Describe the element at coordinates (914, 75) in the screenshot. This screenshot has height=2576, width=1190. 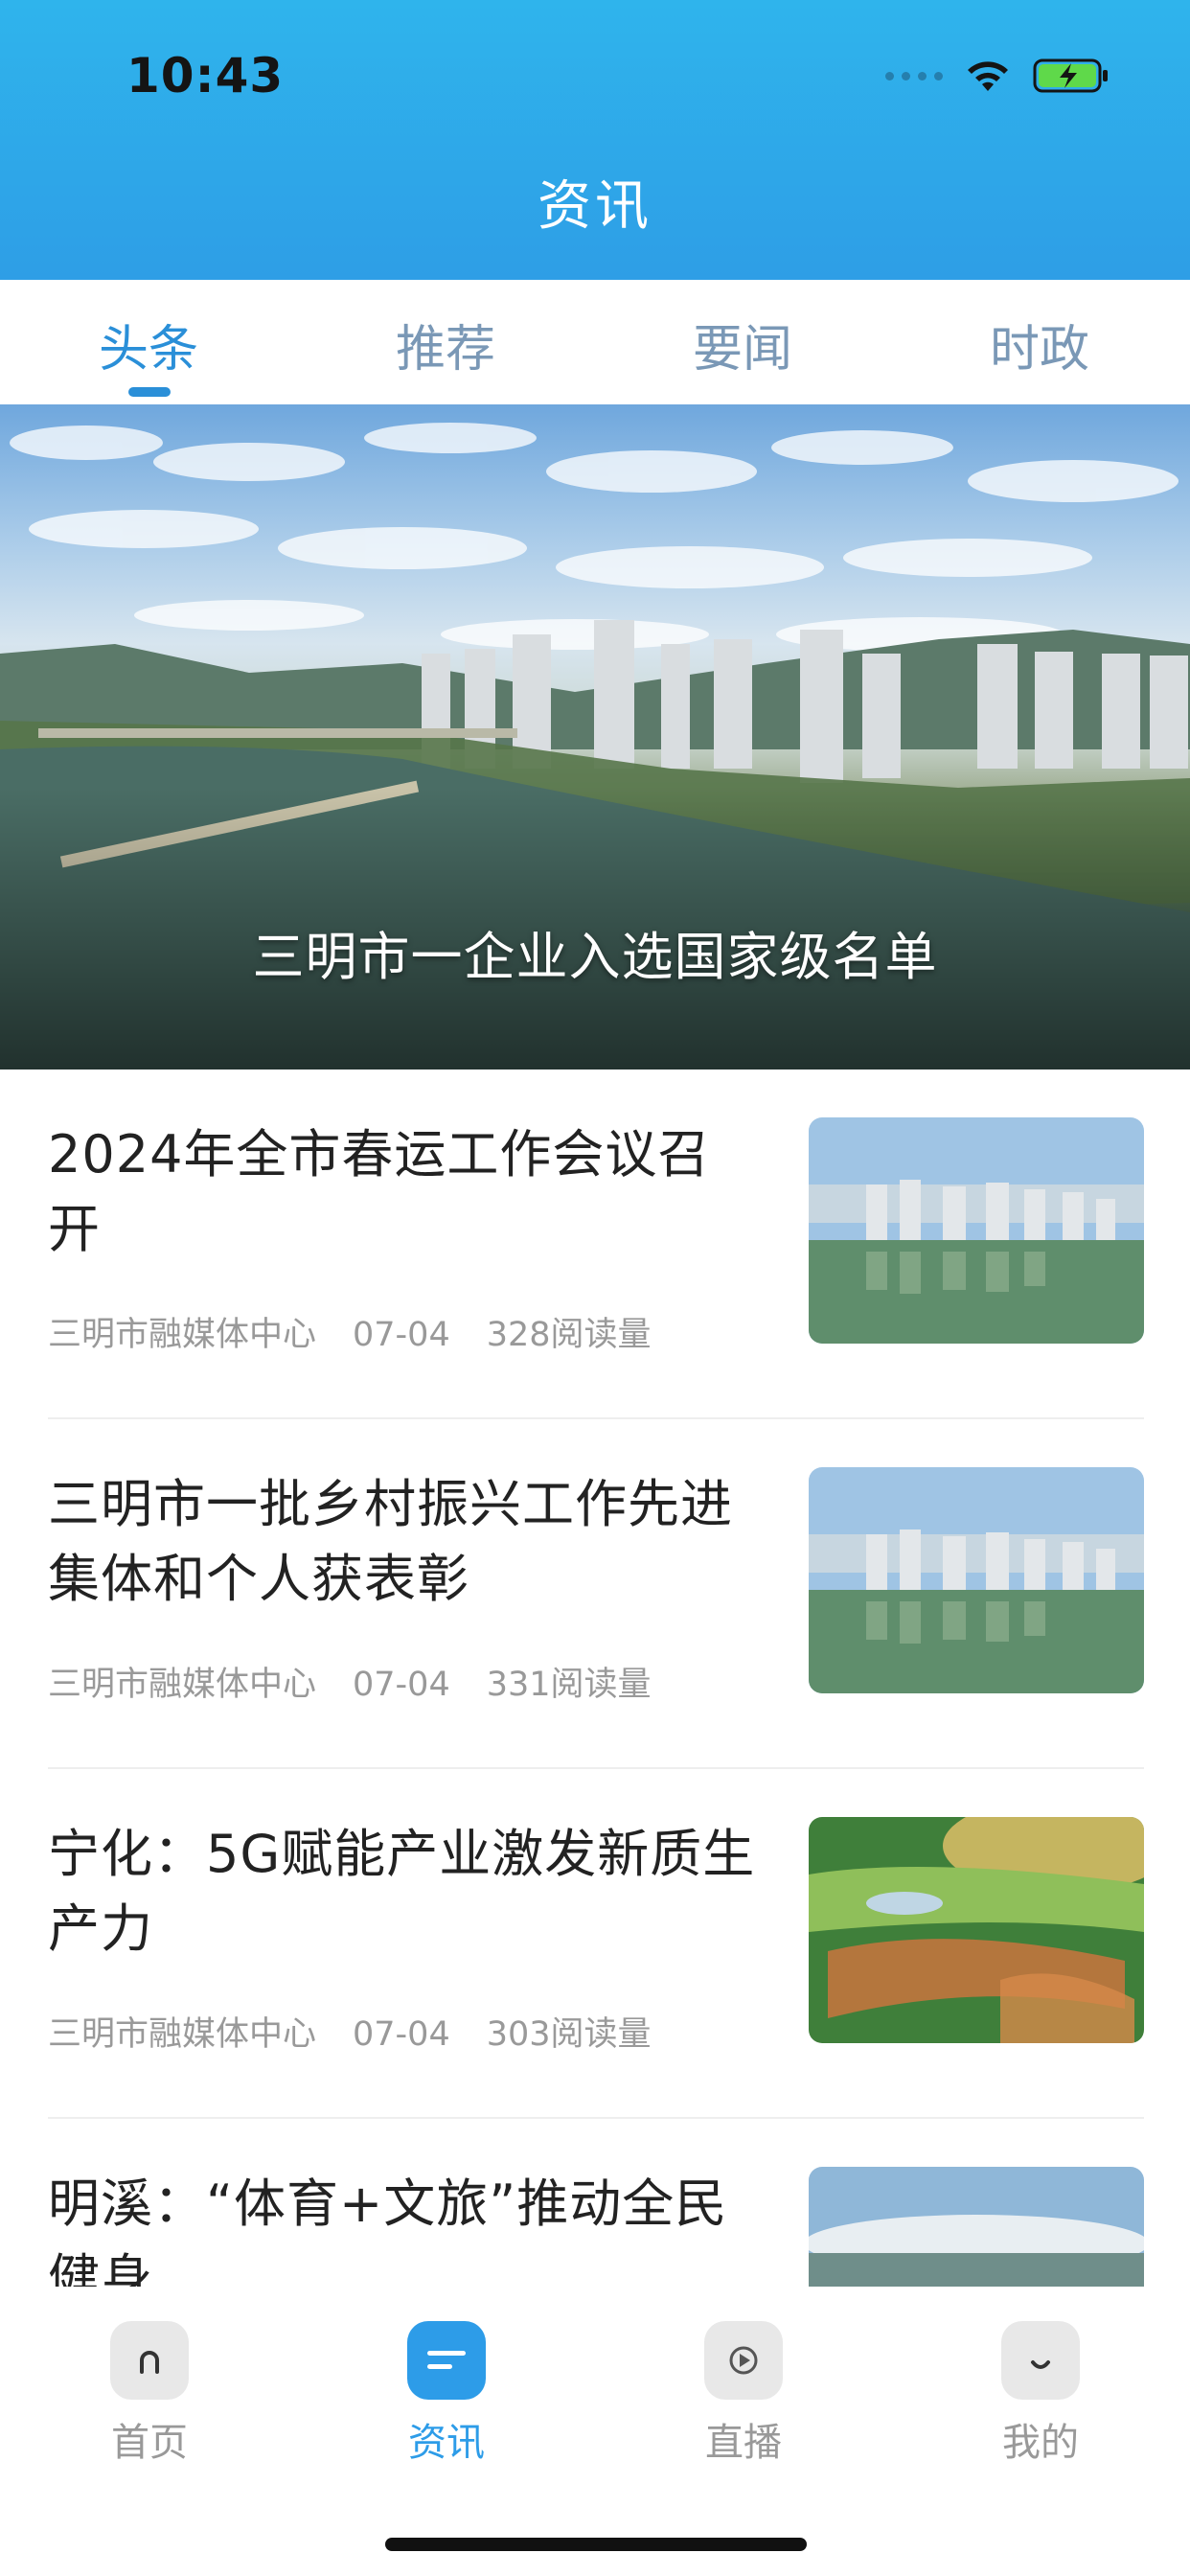
I see `signal-icon` at that location.